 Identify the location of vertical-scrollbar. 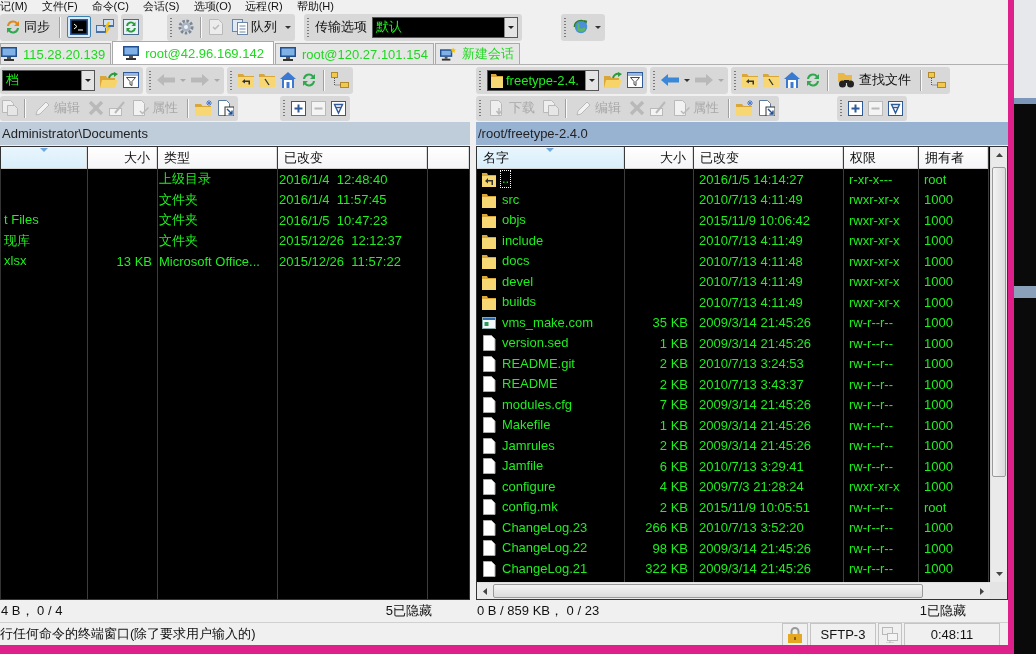
(998, 364).